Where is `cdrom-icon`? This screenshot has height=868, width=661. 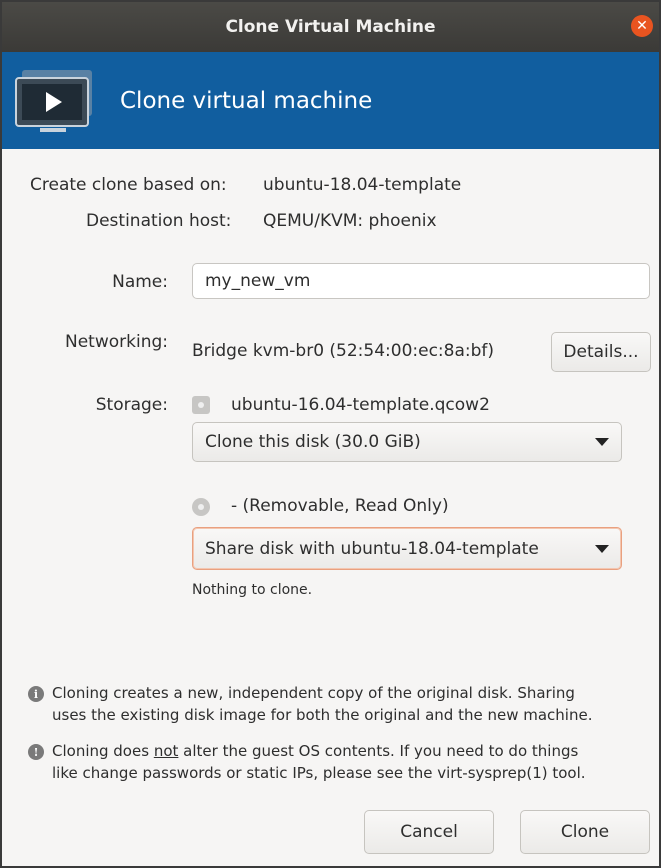 cdrom-icon is located at coordinates (201, 507).